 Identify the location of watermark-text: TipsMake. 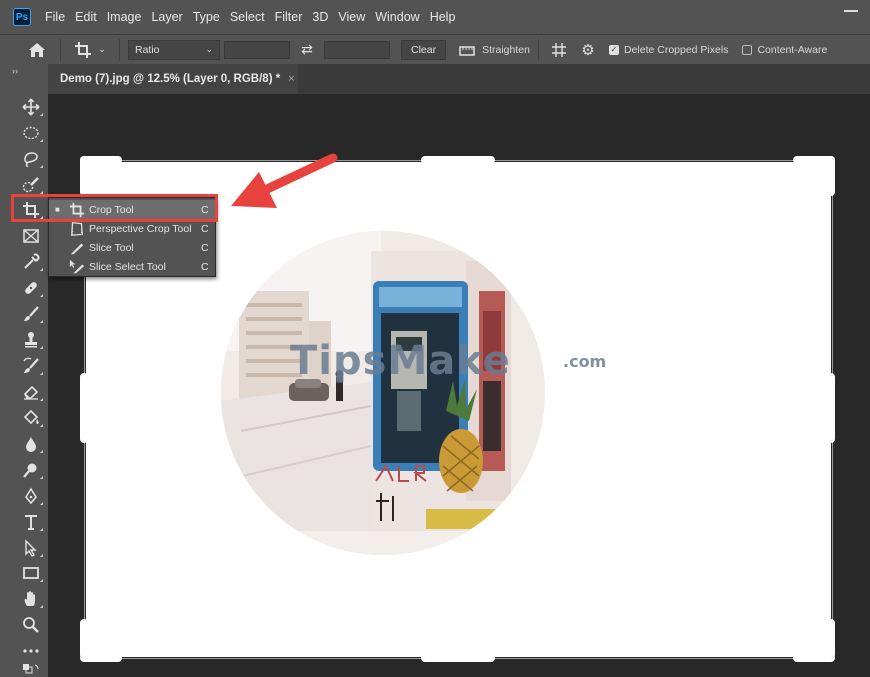
(400, 361).